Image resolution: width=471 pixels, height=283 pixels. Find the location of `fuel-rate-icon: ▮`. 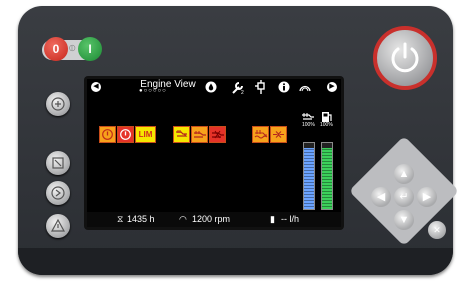

fuel-rate-icon: ▮ is located at coordinates (272, 219).